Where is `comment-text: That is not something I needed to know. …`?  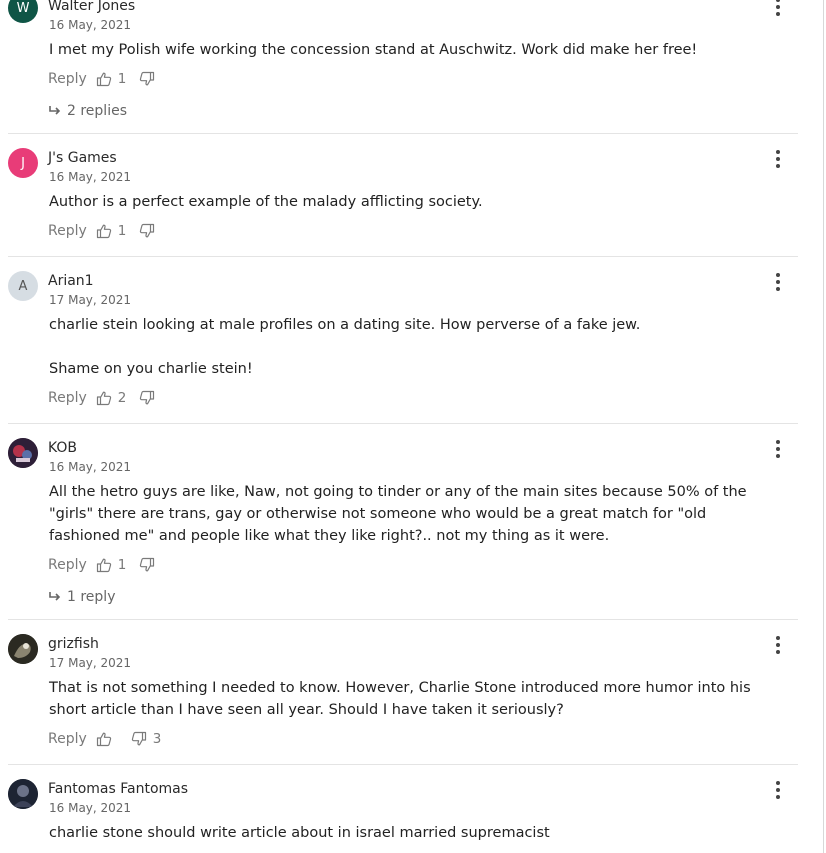
comment-text: That is not something I needed to know. … is located at coordinates (400, 688).